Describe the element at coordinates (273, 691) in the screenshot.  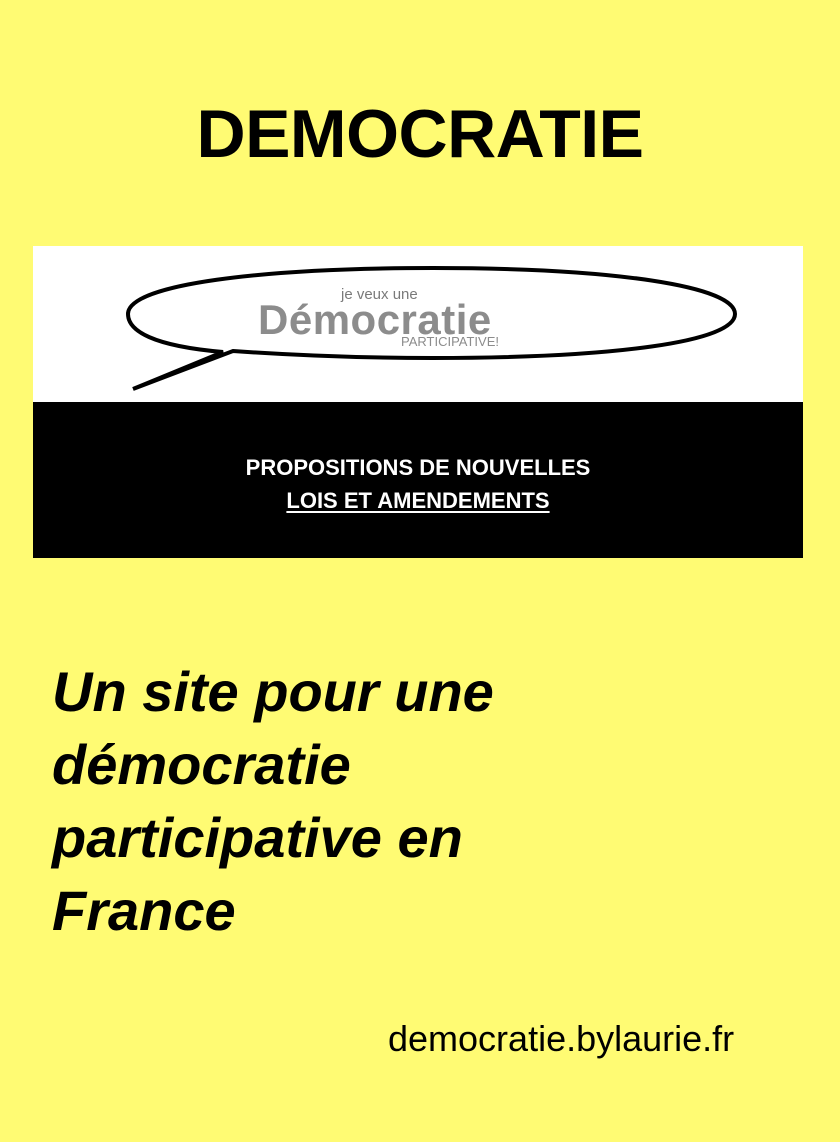
I see `tagline-line: Un site pour une` at that location.